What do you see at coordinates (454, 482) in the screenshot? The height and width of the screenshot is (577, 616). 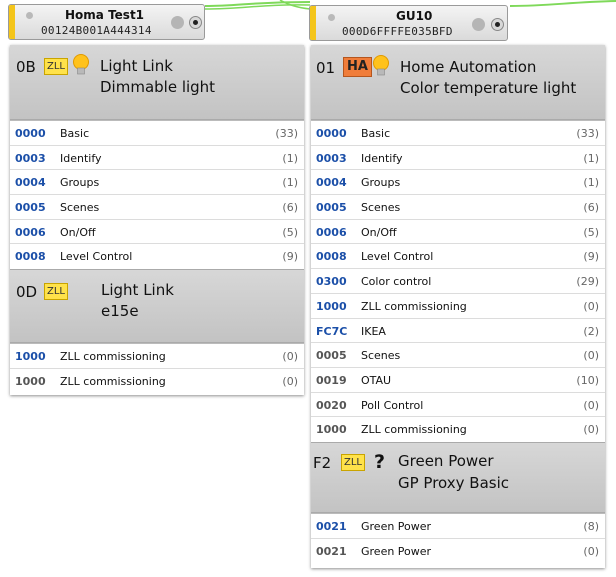 I see `endpoint-device-title: GP Proxy Basic` at bounding box center [454, 482].